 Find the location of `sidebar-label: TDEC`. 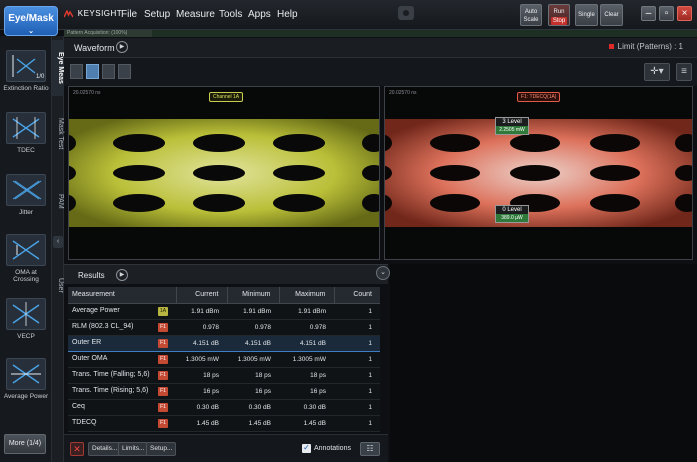

sidebar-label: TDEC is located at coordinates (26, 150).